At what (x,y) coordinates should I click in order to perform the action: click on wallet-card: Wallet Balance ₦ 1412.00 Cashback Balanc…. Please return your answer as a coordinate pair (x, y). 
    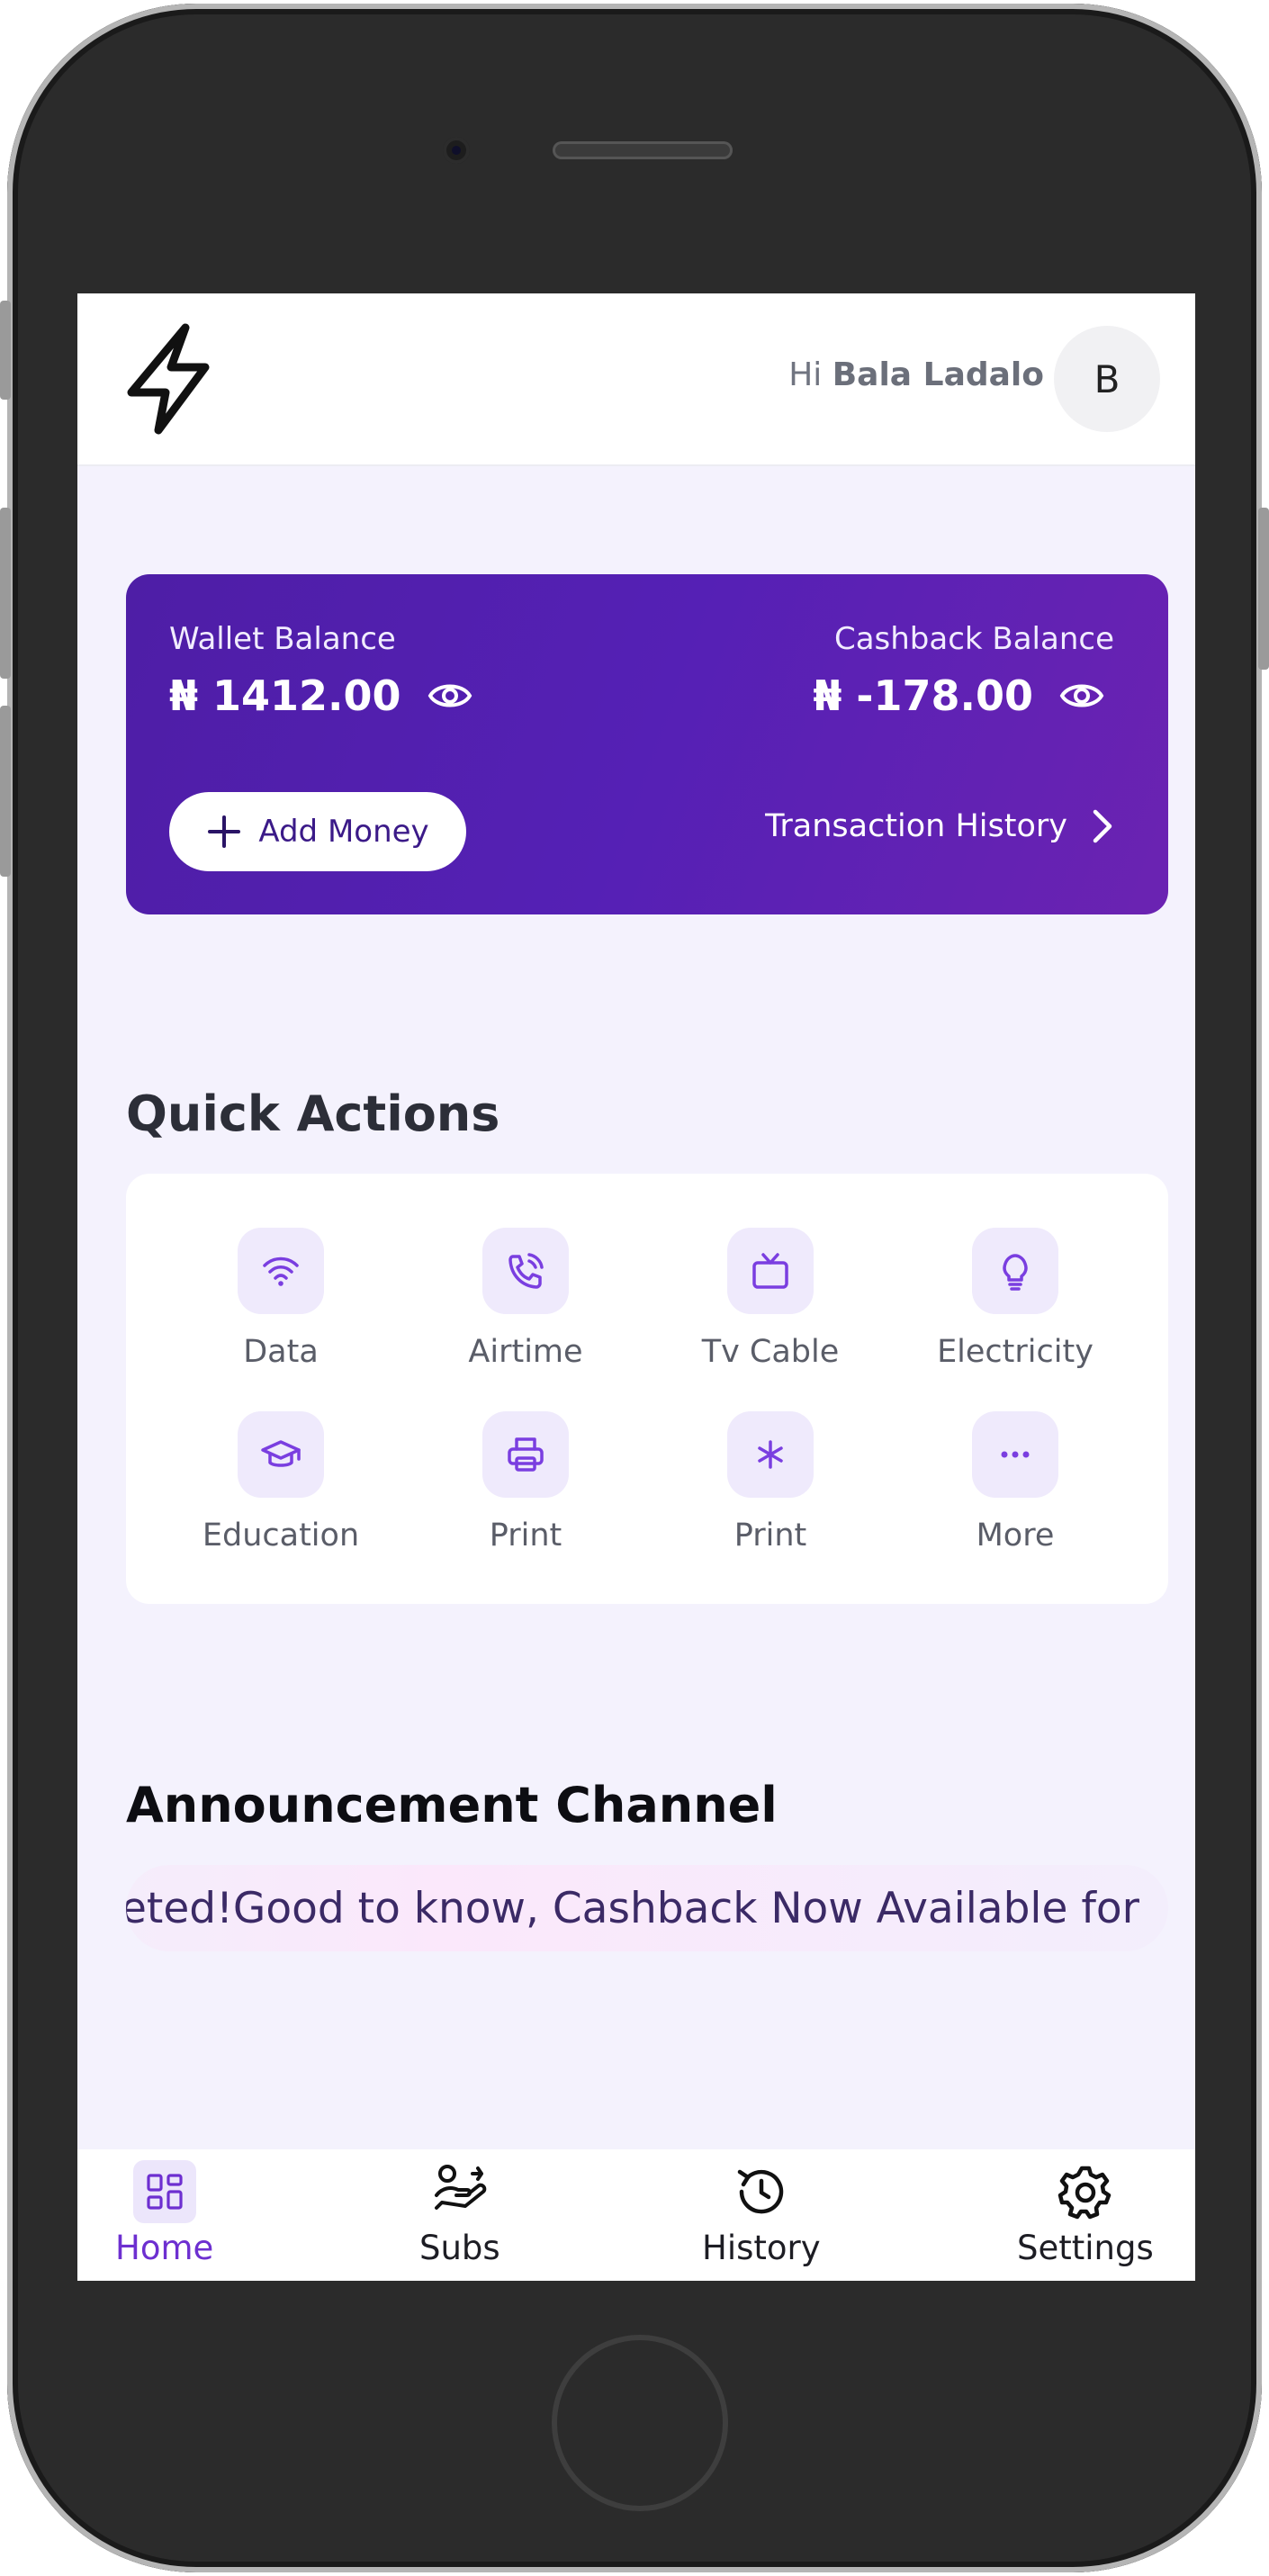
    Looking at the image, I should click on (647, 744).